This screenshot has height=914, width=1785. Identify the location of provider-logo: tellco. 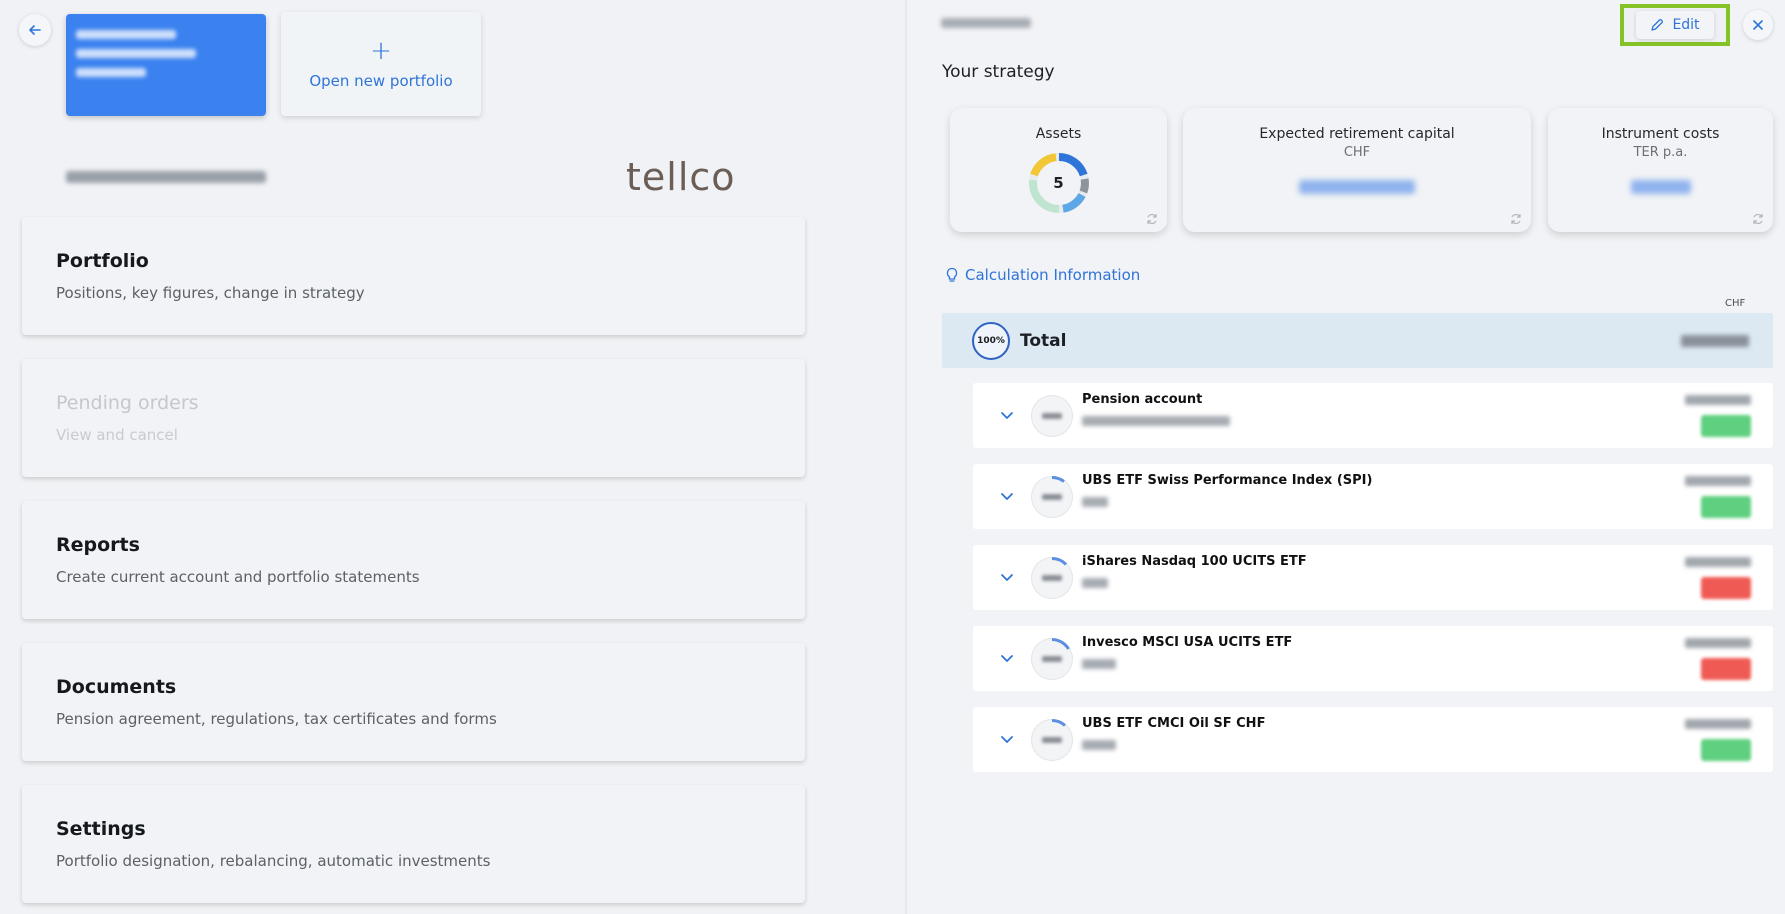
(681, 177).